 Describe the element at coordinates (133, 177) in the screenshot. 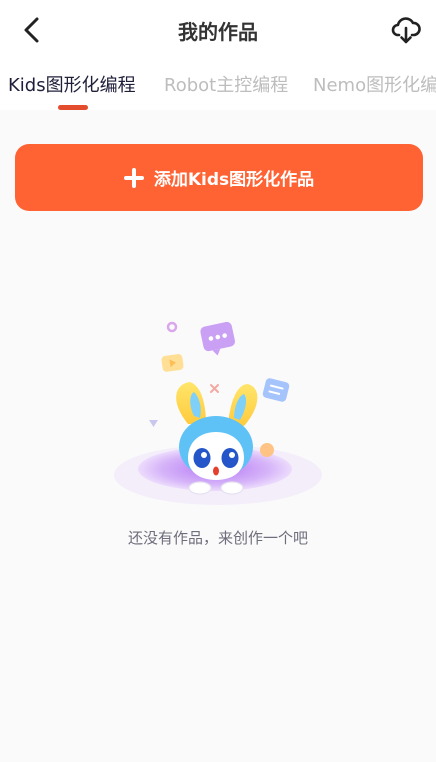

I see `plus-icon` at that location.